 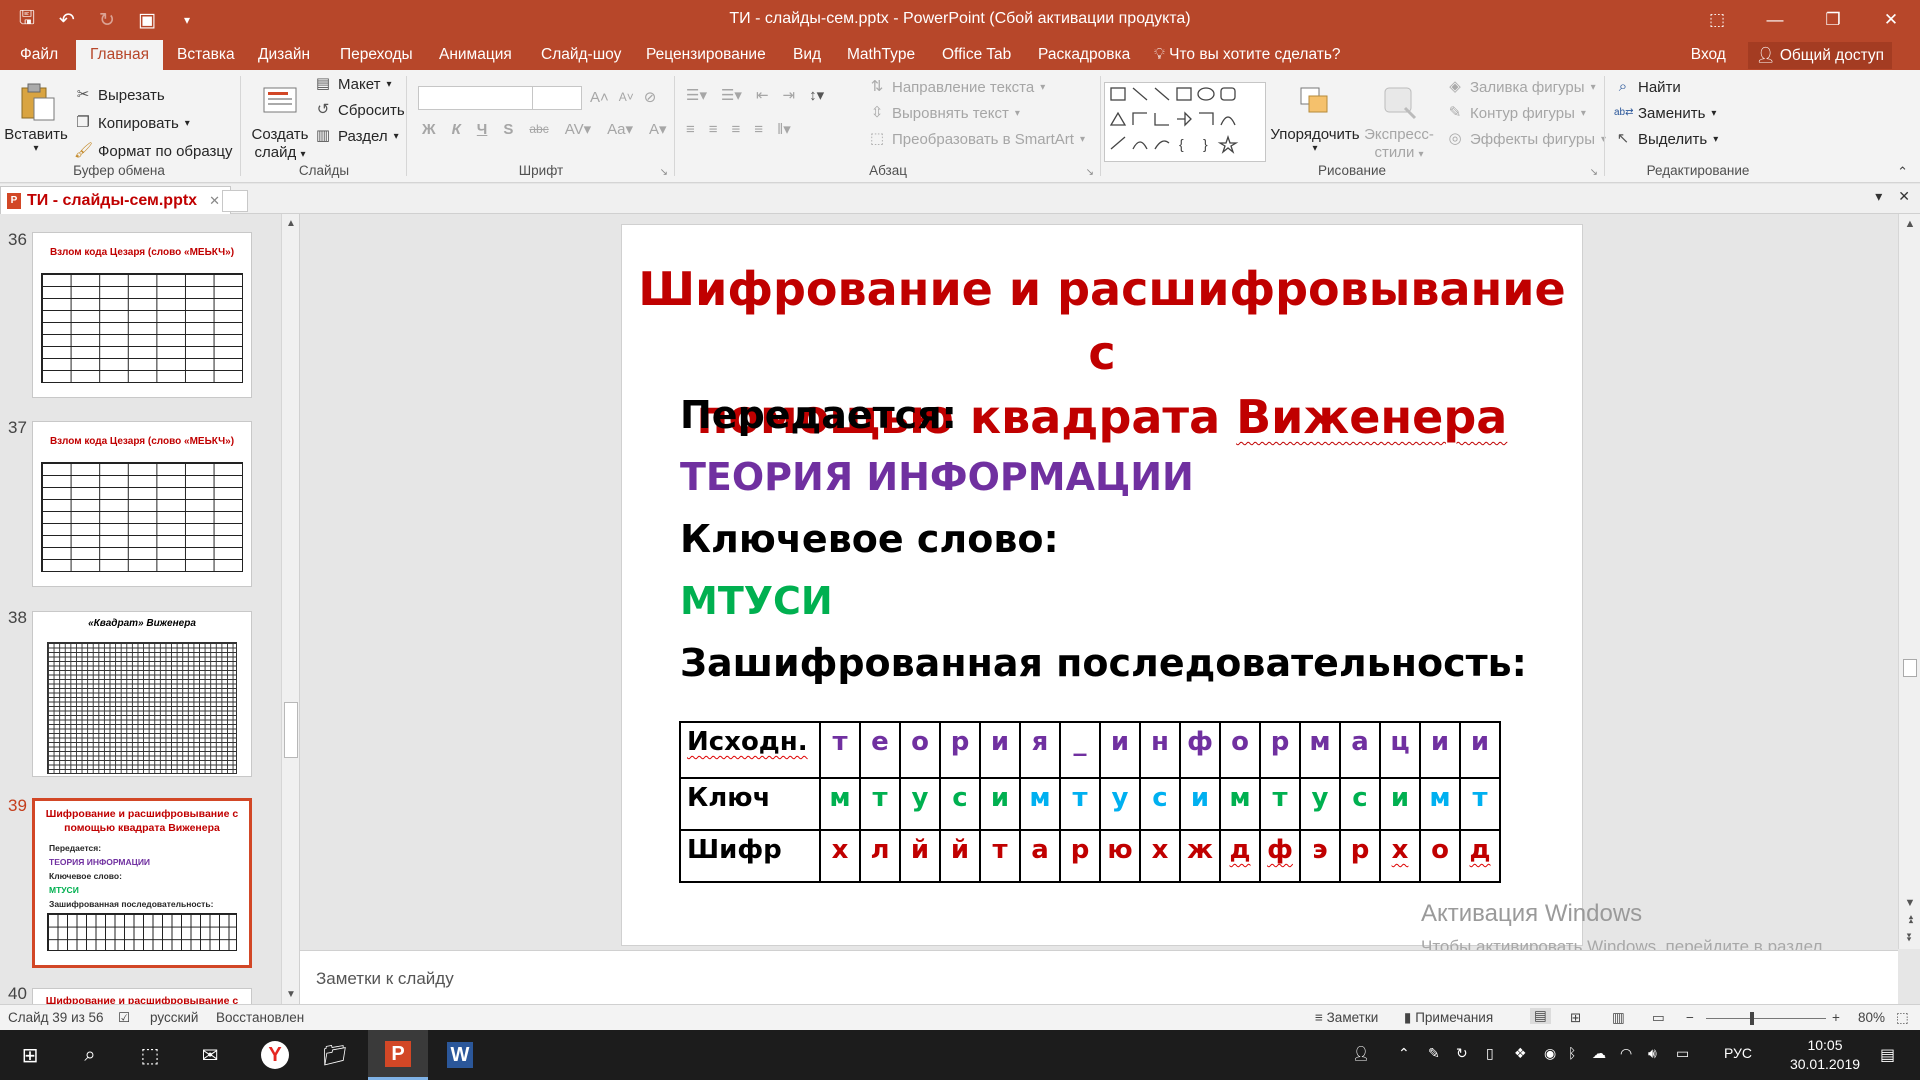 What do you see at coordinates (290, 994) in the screenshot?
I see `scroll-down-icon: ▼` at bounding box center [290, 994].